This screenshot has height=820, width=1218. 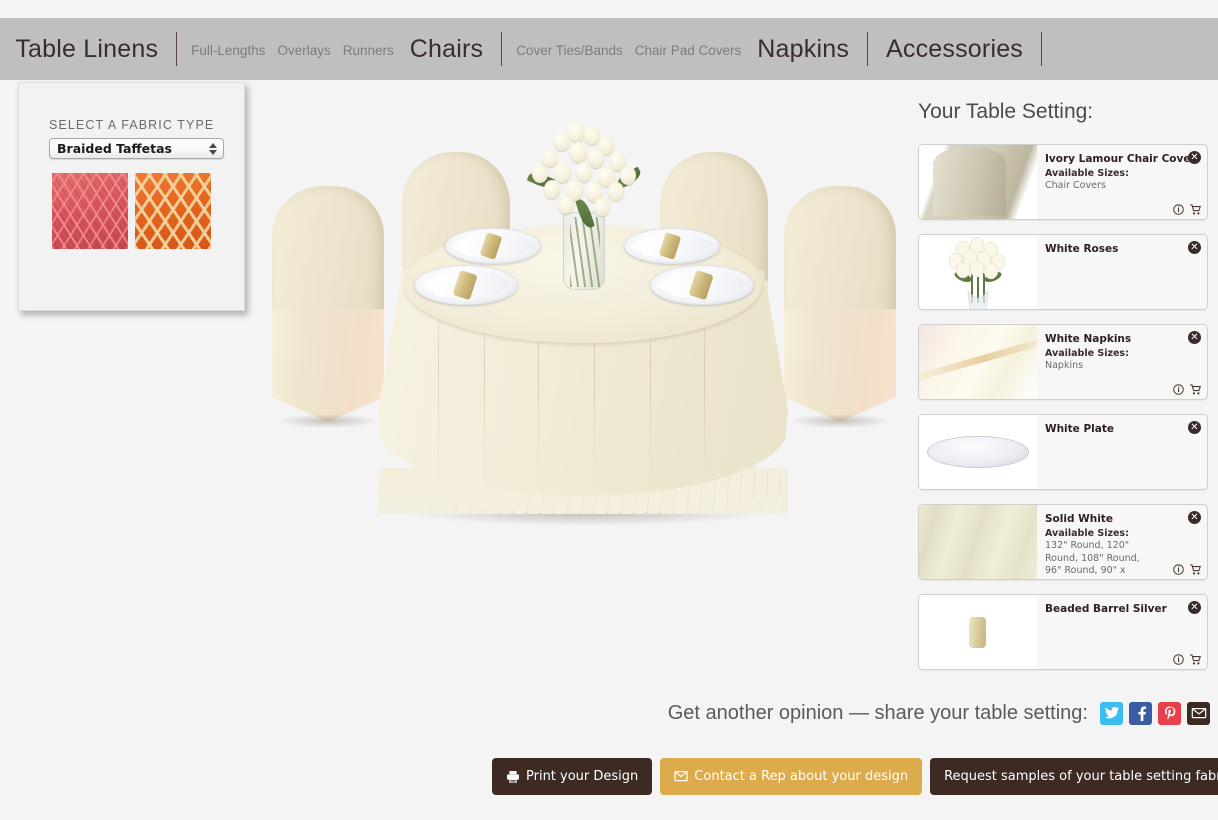 I want to click on pinterest-share-button, so click(x=1169, y=713).